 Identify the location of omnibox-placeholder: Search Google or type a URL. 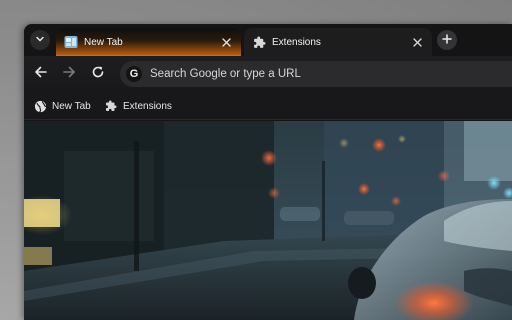
(225, 74).